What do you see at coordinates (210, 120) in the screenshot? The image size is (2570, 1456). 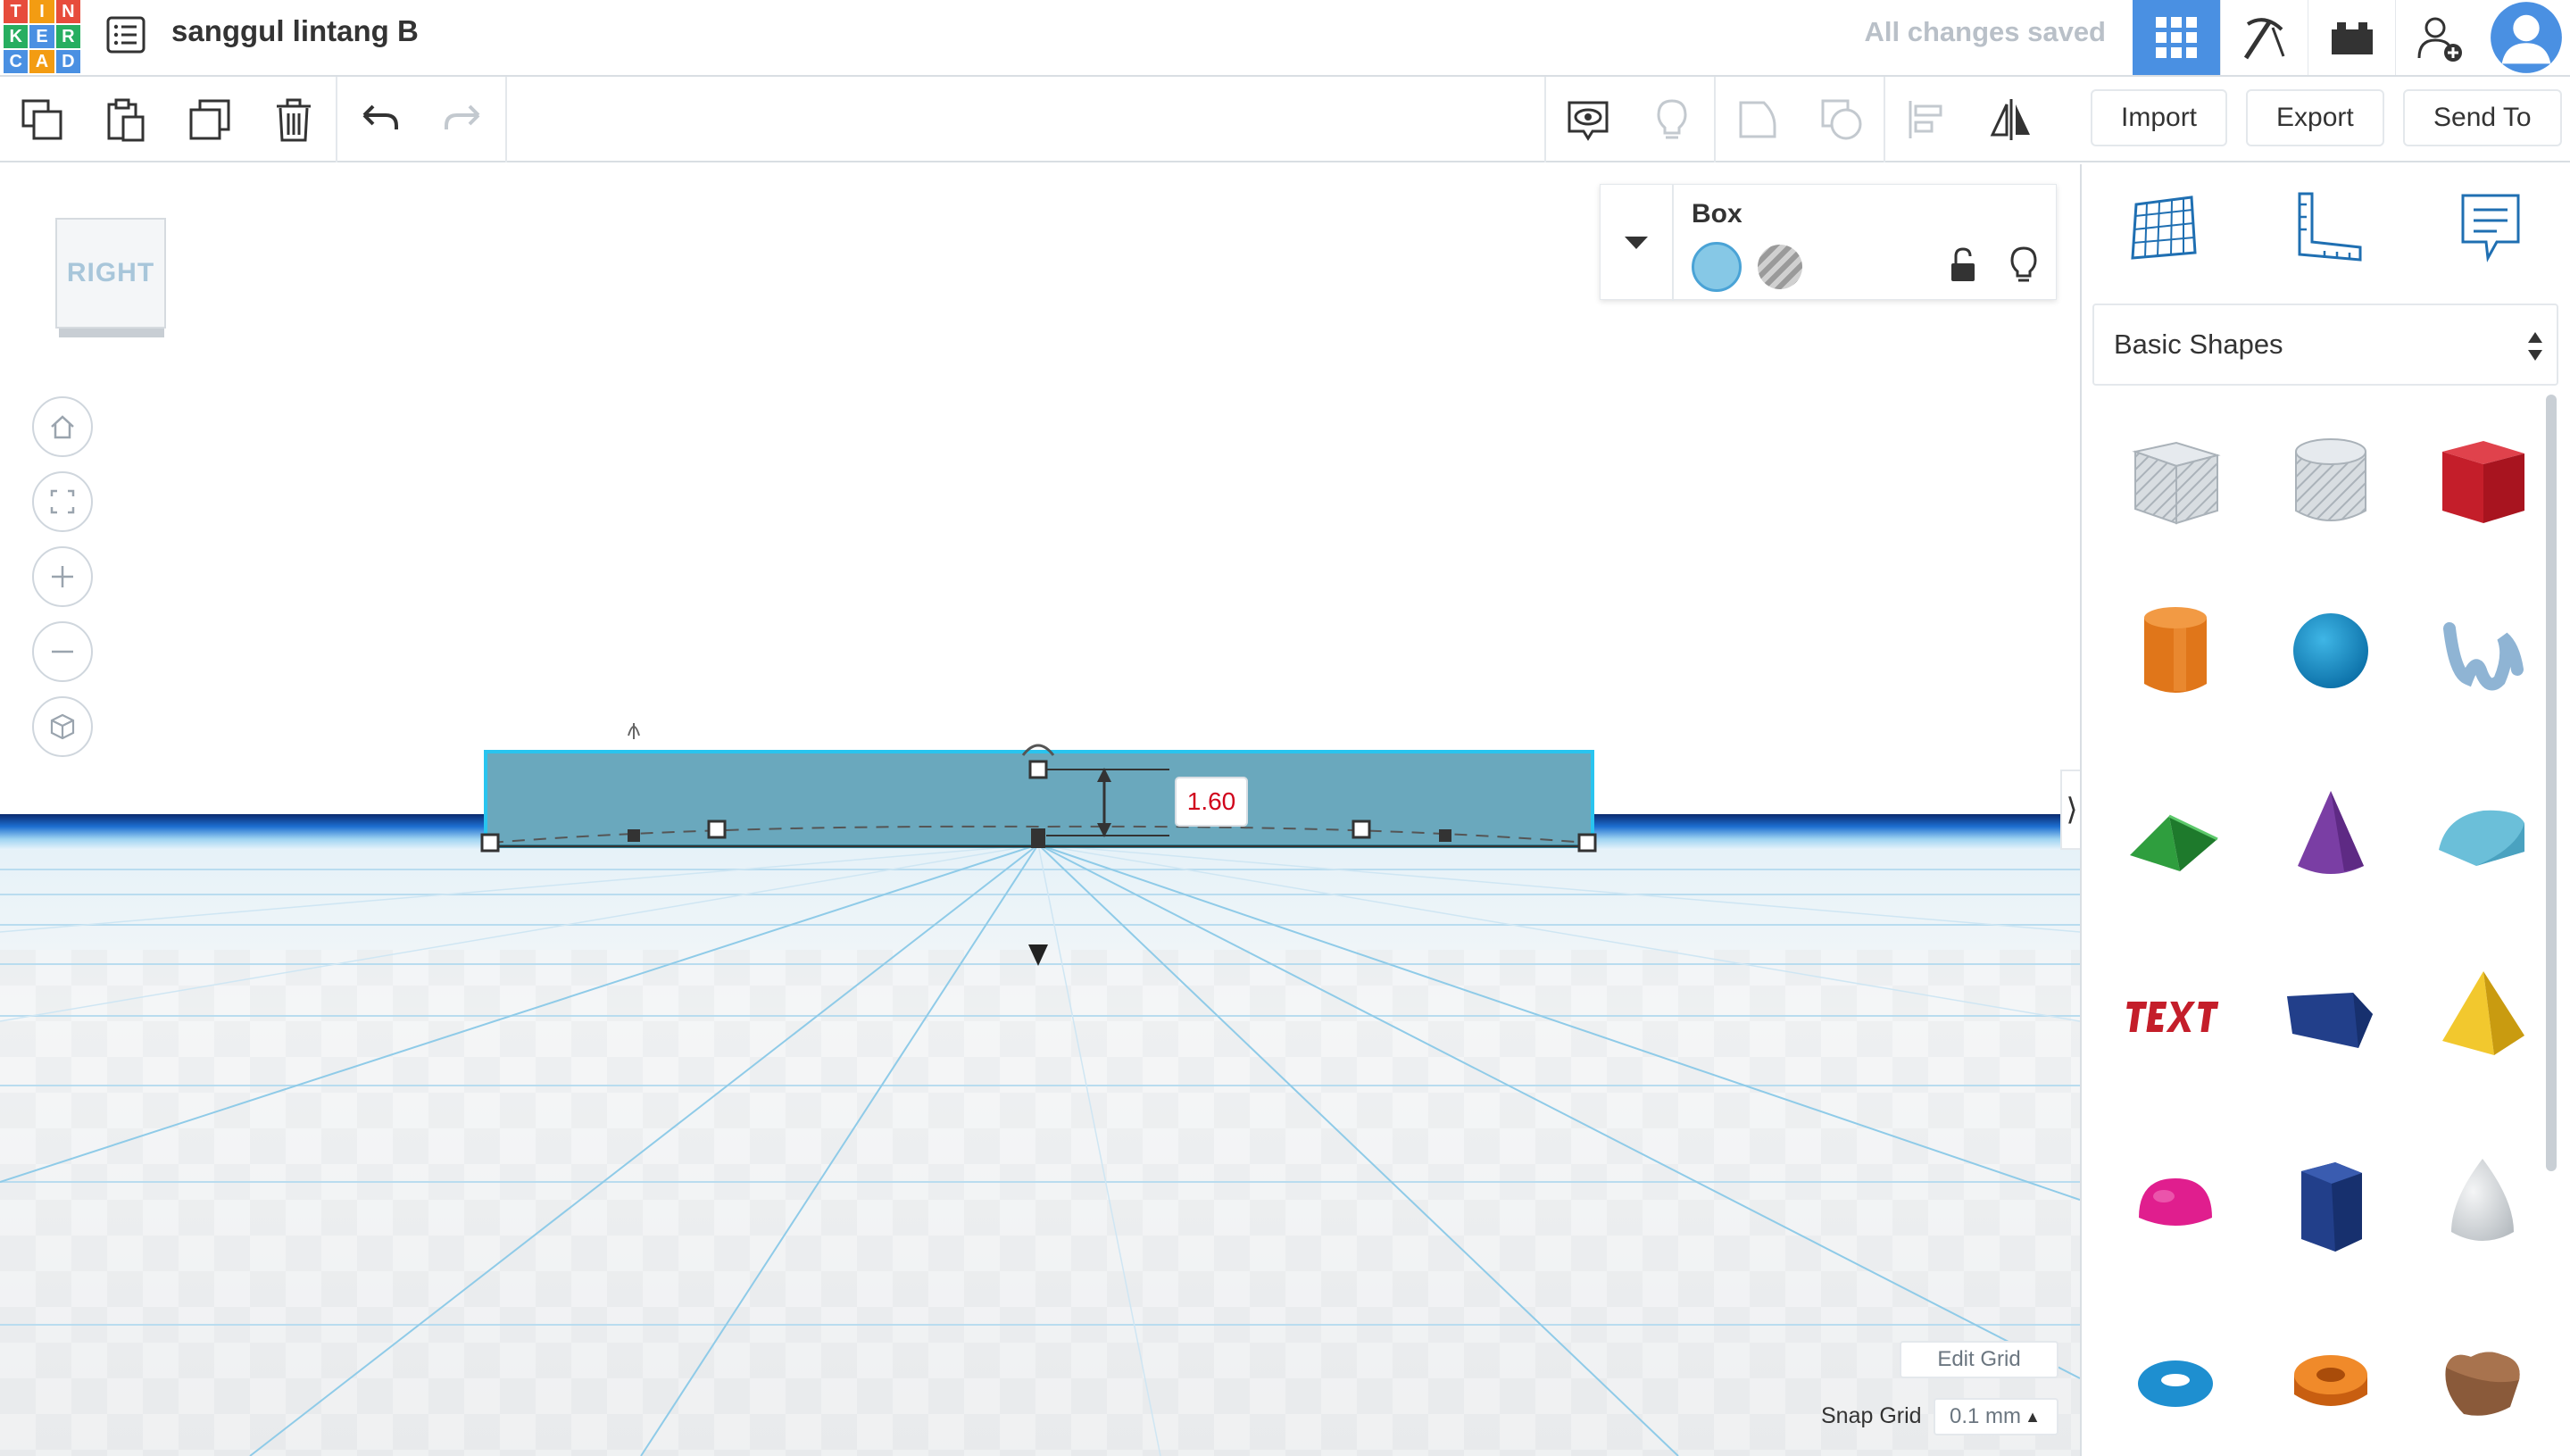 I see `duplicate-button` at bounding box center [210, 120].